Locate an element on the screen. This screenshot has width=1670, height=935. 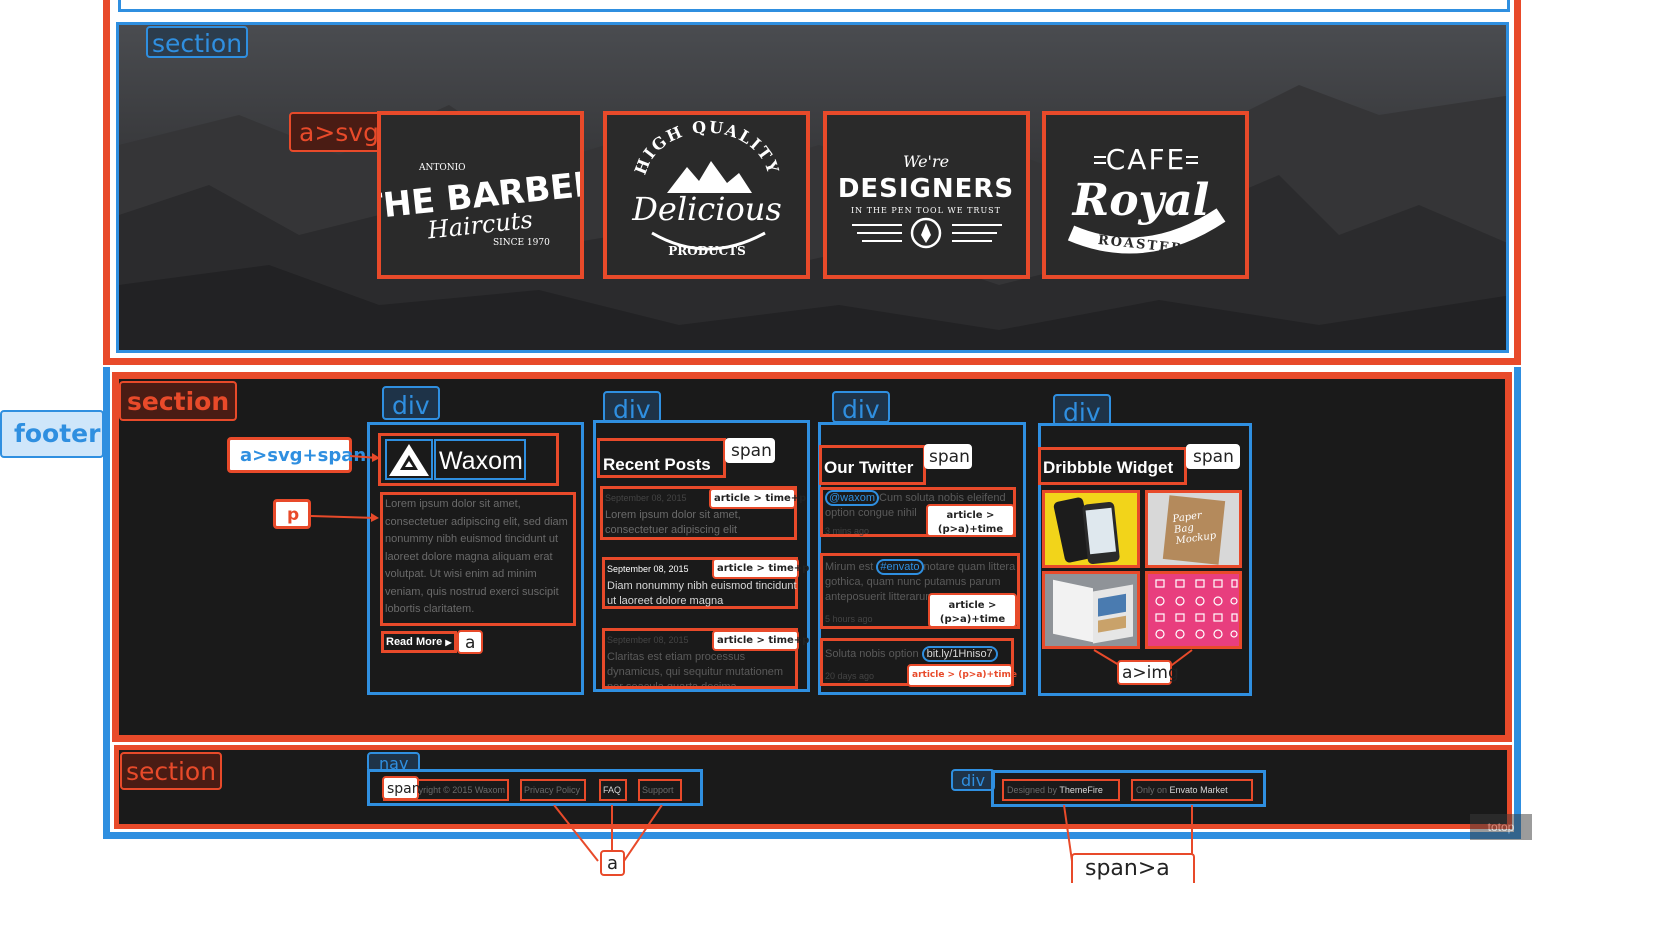
back-to-top-button: totop is located at coordinates (1501, 827).